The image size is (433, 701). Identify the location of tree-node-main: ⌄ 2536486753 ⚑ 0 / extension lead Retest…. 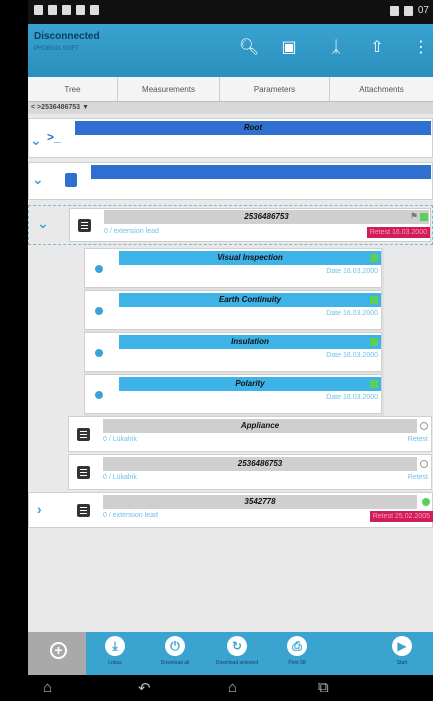
(230, 225).